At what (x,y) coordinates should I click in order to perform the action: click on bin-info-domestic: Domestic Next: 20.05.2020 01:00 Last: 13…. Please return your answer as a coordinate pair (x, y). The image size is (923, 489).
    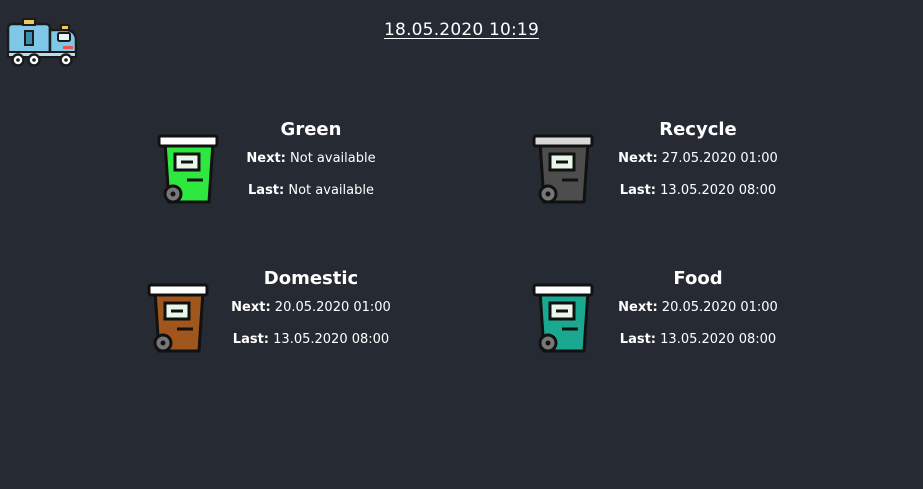
    Looking at the image, I should click on (311, 307).